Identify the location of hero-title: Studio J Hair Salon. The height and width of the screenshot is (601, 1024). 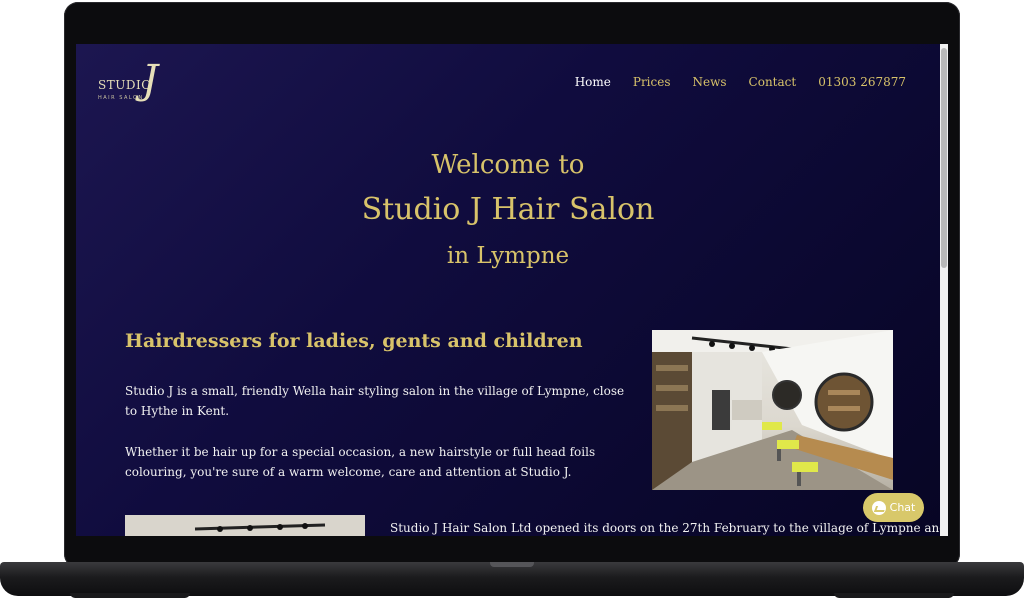
(508, 209).